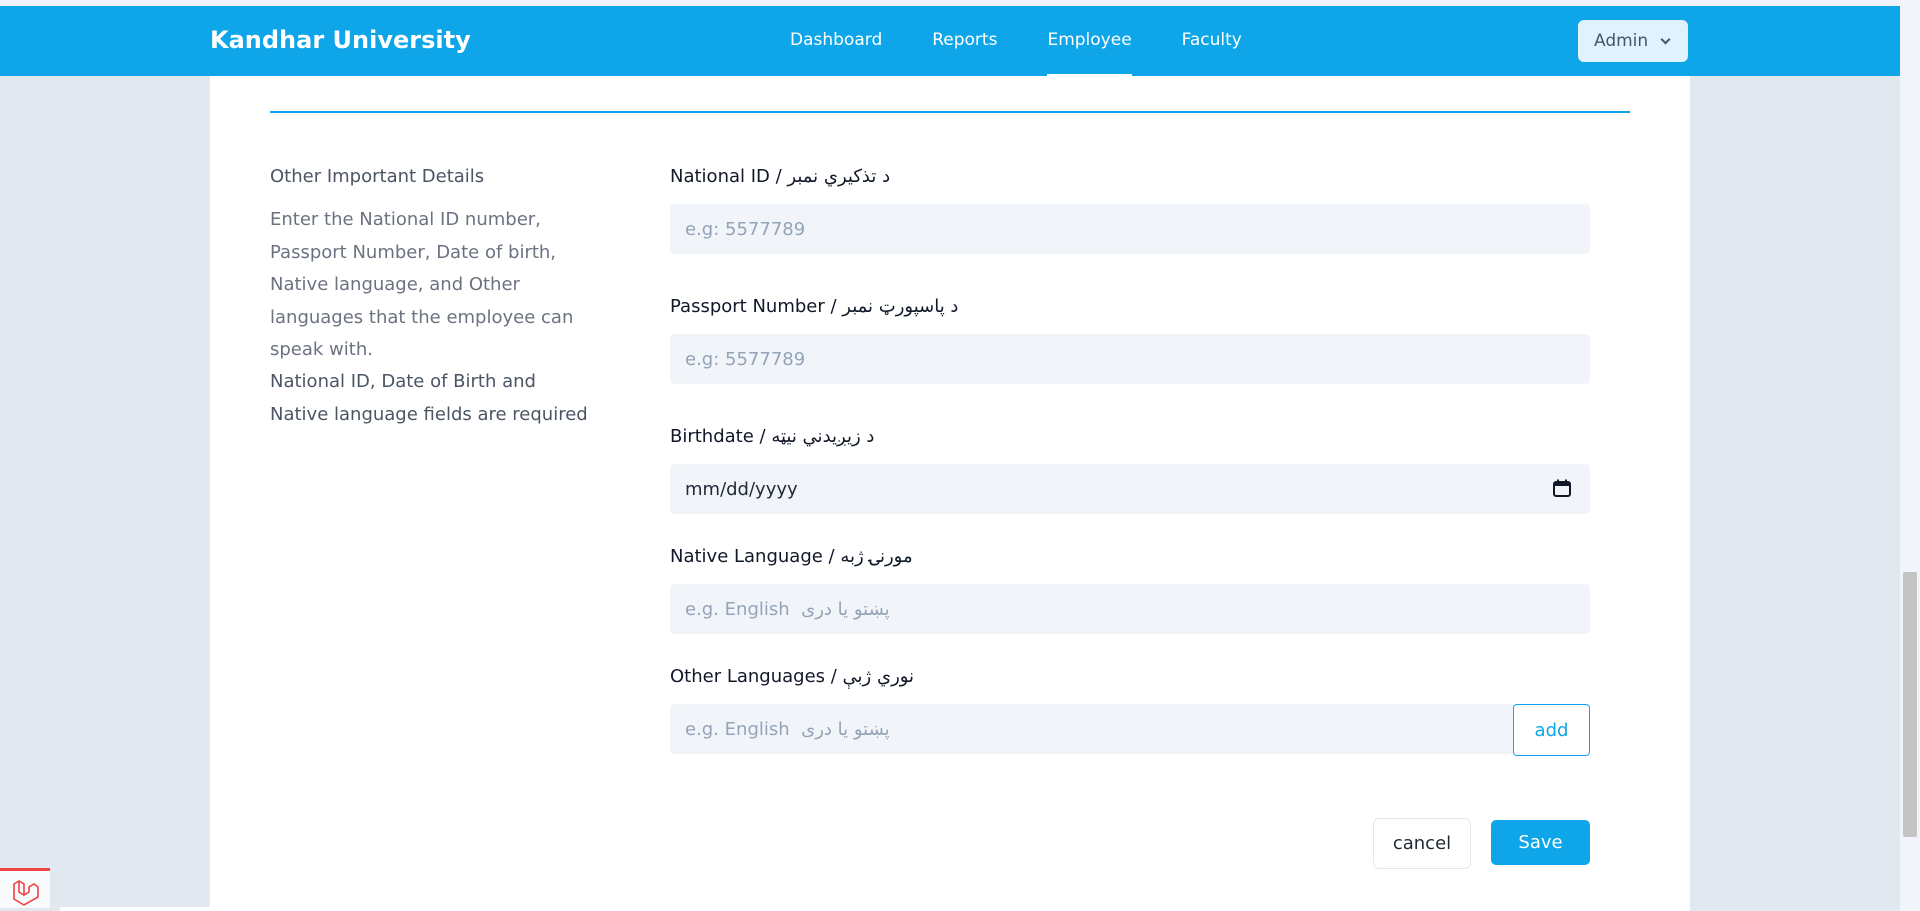 The height and width of the screenshot is (911, 1920). What do you see at coordinates (1910, 704) in the screenshot?
I see `scrollbar-thumb` at bounding box center [1910, 704].